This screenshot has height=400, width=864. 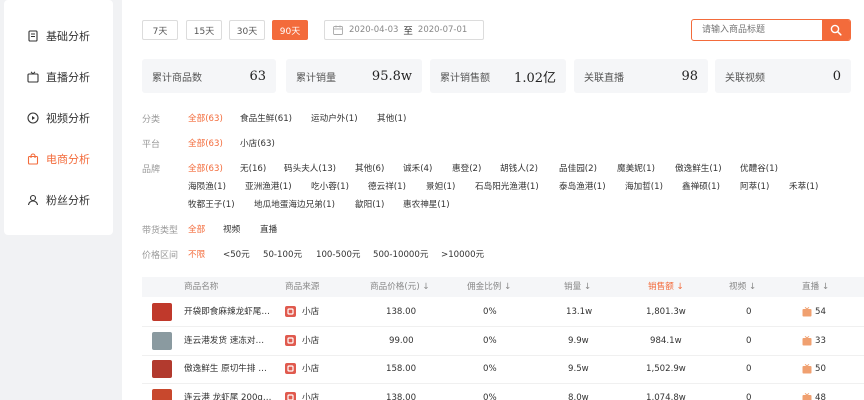 What do you see at coordinates (205, 168) in the screenshot?
I see `filter-brand-option: 全部(63)` at bounding box center [205, 168].